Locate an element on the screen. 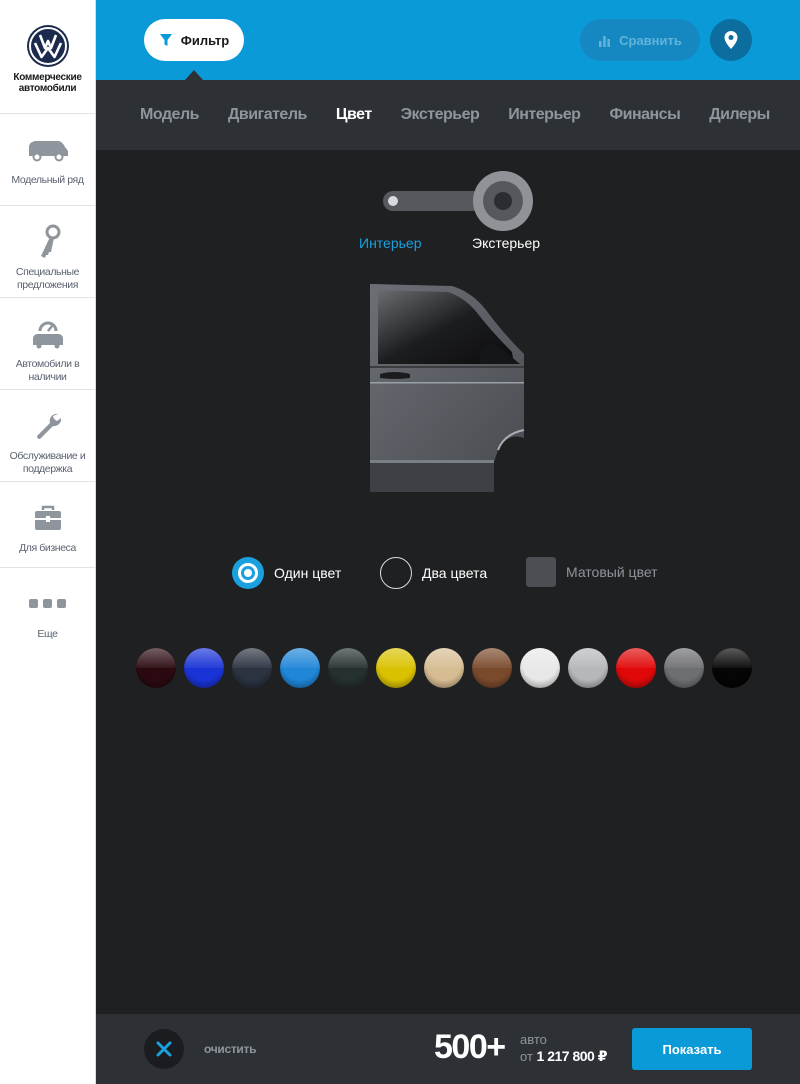  bar-chart-icon is located at coordinates (605, 41).